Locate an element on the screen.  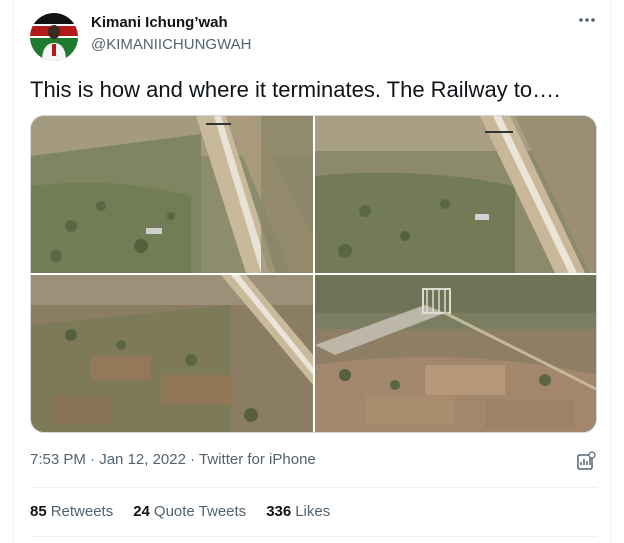
quote-tweets-stat: 24 Quote Tweets is located at coordinates (189, 511).